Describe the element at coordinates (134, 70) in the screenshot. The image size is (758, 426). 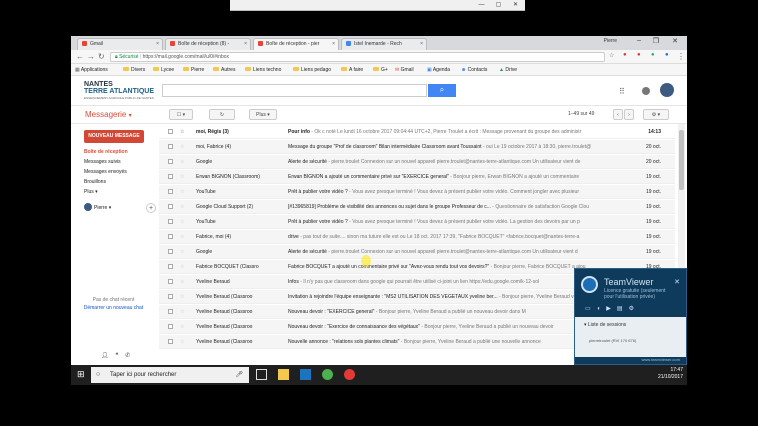
I see `bookmark-divers: Divers` at that location.